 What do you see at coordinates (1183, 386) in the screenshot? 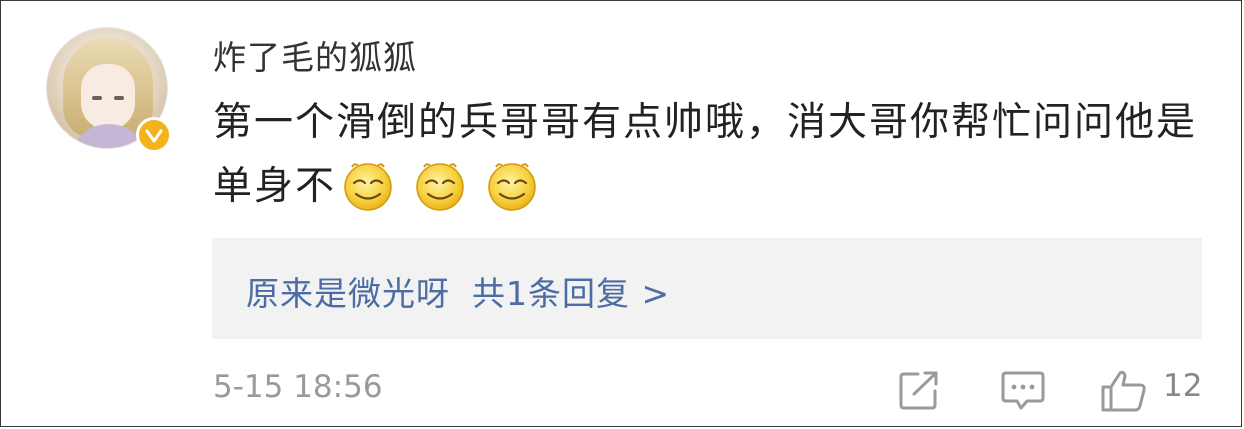
I see `like-count: 12` at bounding box center [1183, 386].